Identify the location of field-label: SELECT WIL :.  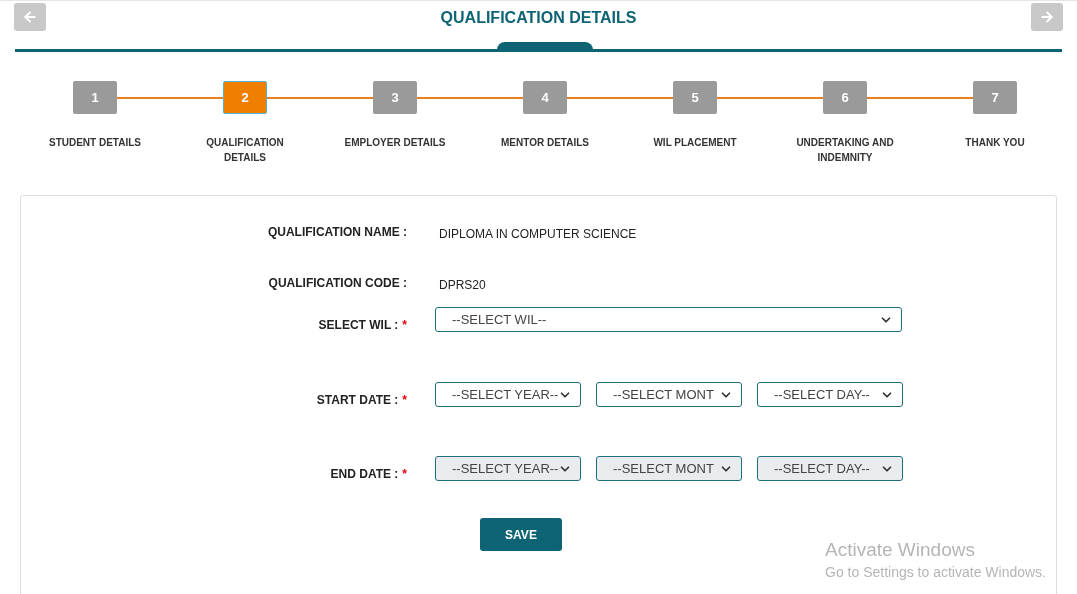
(358, 325).